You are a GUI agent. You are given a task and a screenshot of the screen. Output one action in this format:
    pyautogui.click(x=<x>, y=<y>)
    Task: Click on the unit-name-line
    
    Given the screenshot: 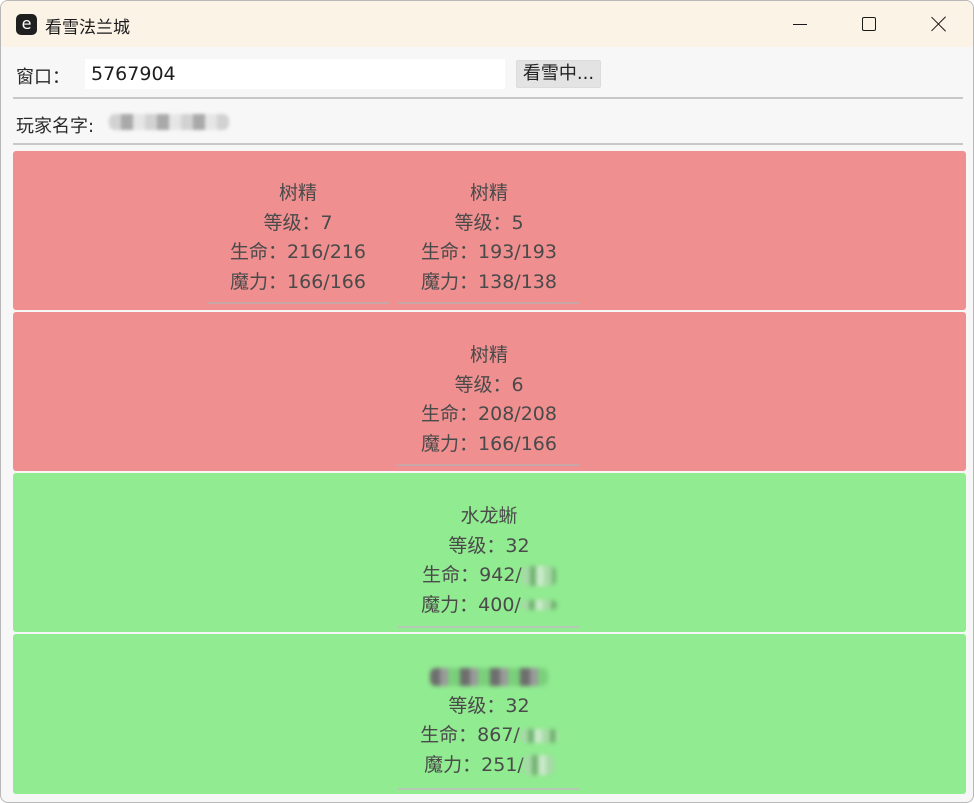 What is the action you would take?
    pyautogui.click(x=489, y=677)
    